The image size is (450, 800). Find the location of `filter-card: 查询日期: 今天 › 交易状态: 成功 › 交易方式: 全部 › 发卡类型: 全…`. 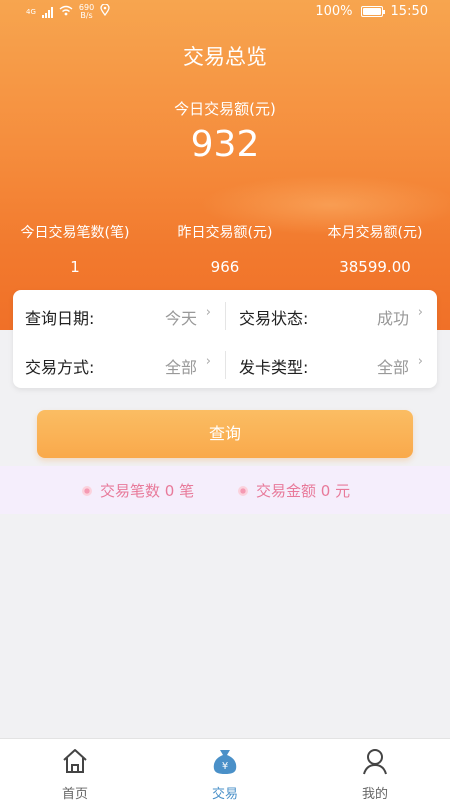

filter-card: 查询日期: 今天 › 交易状态: 成功 › 交易方式: 全部 › 发卡类型: 全… is located at coordinates (225, 339).